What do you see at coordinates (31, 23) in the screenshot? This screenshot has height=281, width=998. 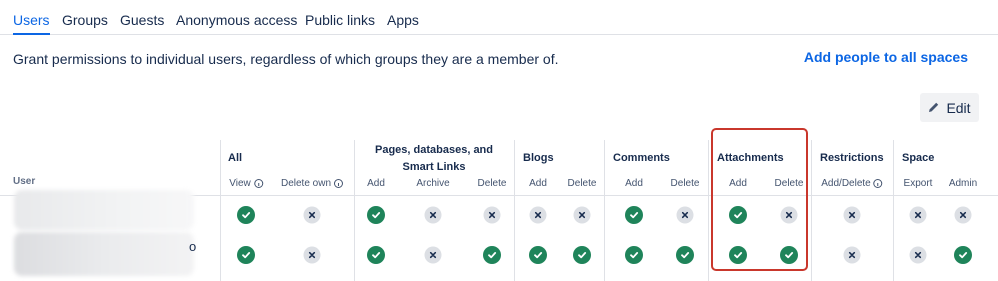 I see `tab-users: Users` at bounding box center [31, 23].